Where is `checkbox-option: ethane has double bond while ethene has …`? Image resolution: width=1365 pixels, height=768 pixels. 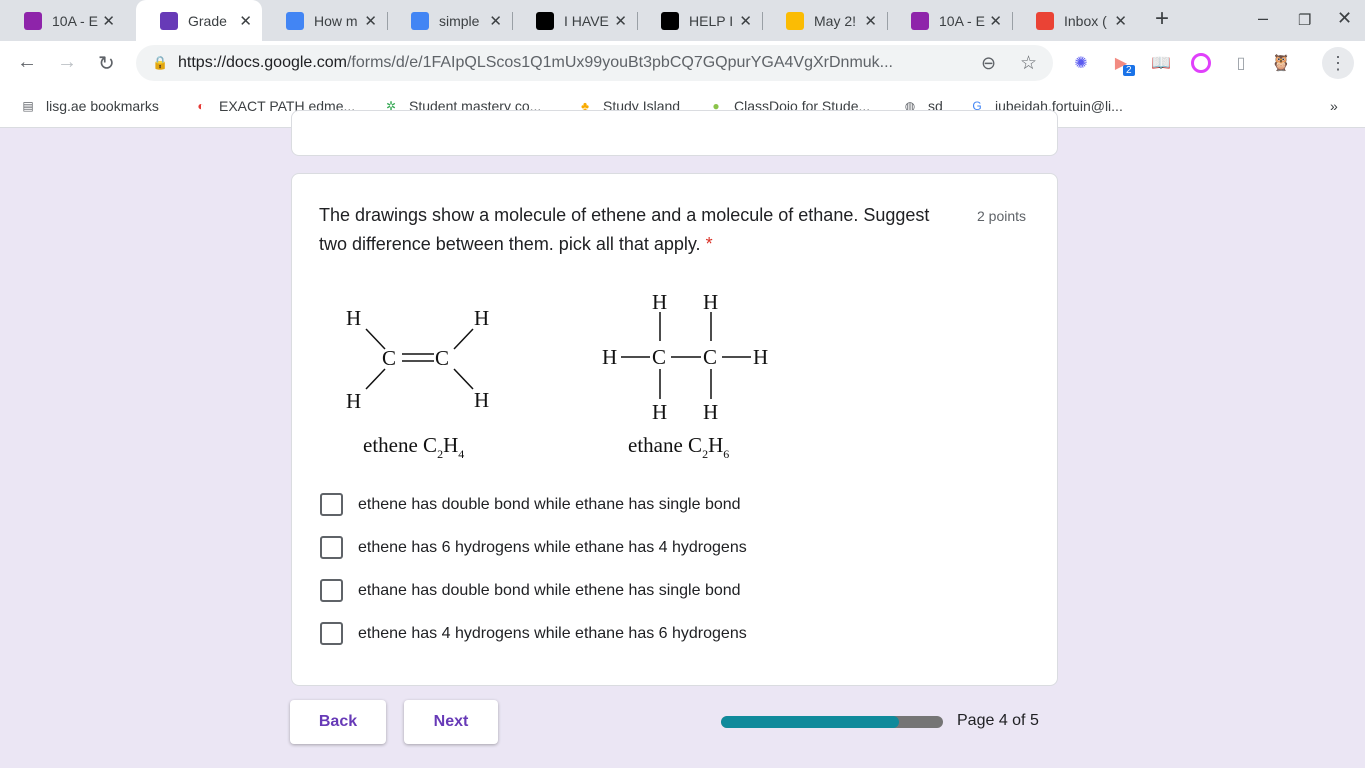 checkbox-option: ethane has double bond while ethene has … is located at coordinates (530, 590).